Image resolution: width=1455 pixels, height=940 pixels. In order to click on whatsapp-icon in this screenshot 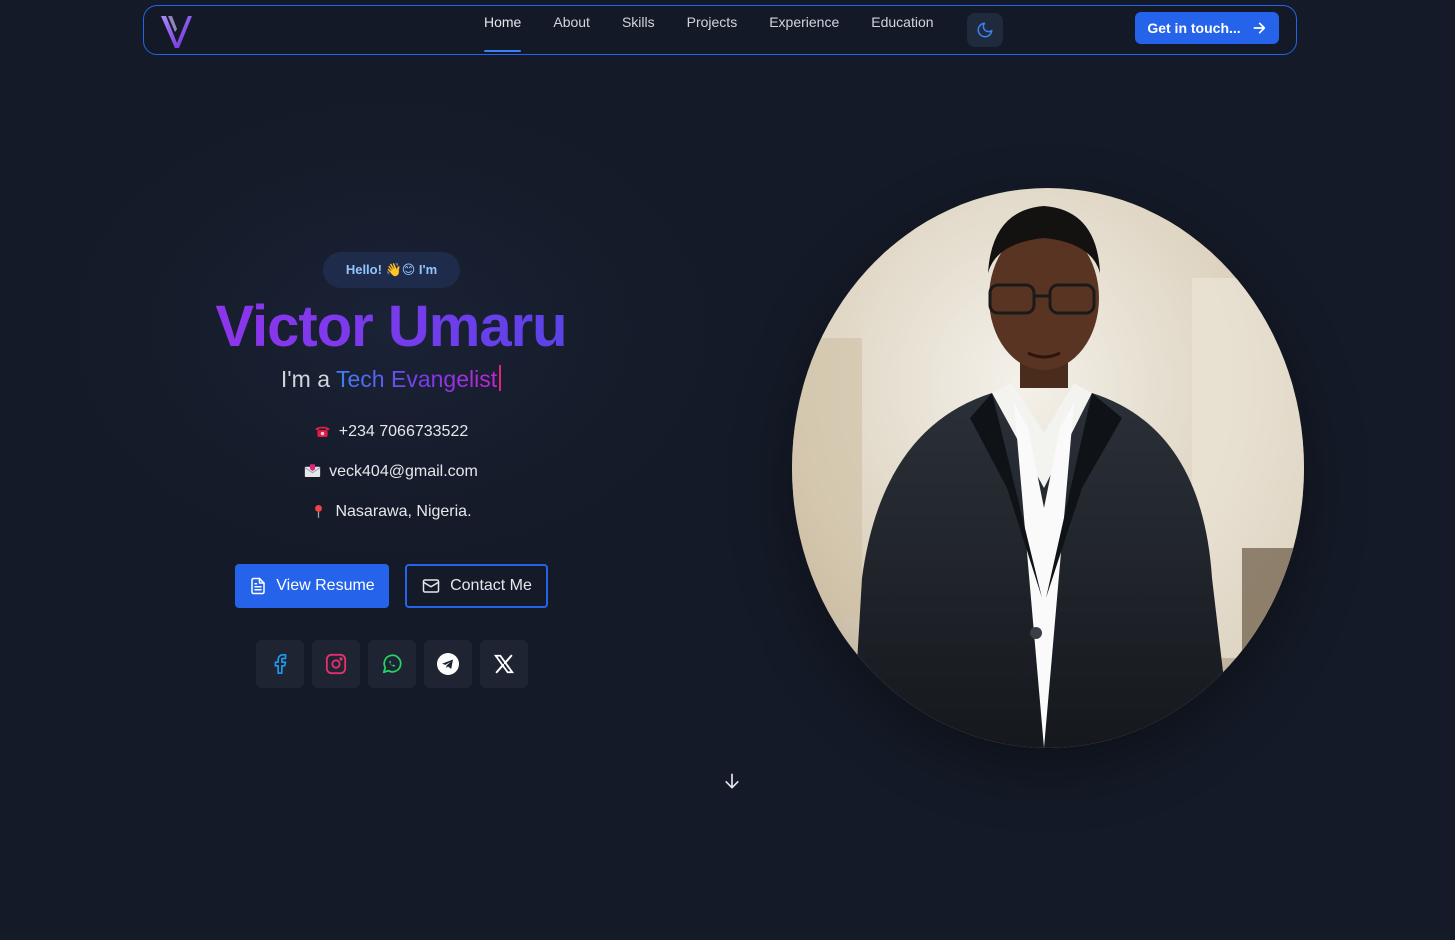, I will do `click(392, 664)`.